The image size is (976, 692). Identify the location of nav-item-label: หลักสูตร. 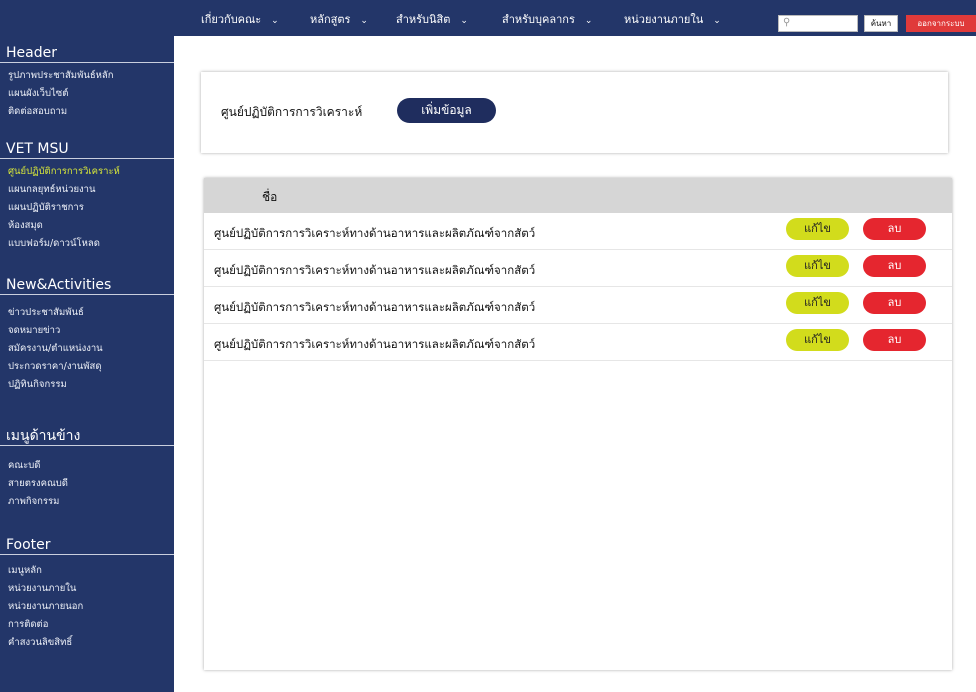
(330, 19).